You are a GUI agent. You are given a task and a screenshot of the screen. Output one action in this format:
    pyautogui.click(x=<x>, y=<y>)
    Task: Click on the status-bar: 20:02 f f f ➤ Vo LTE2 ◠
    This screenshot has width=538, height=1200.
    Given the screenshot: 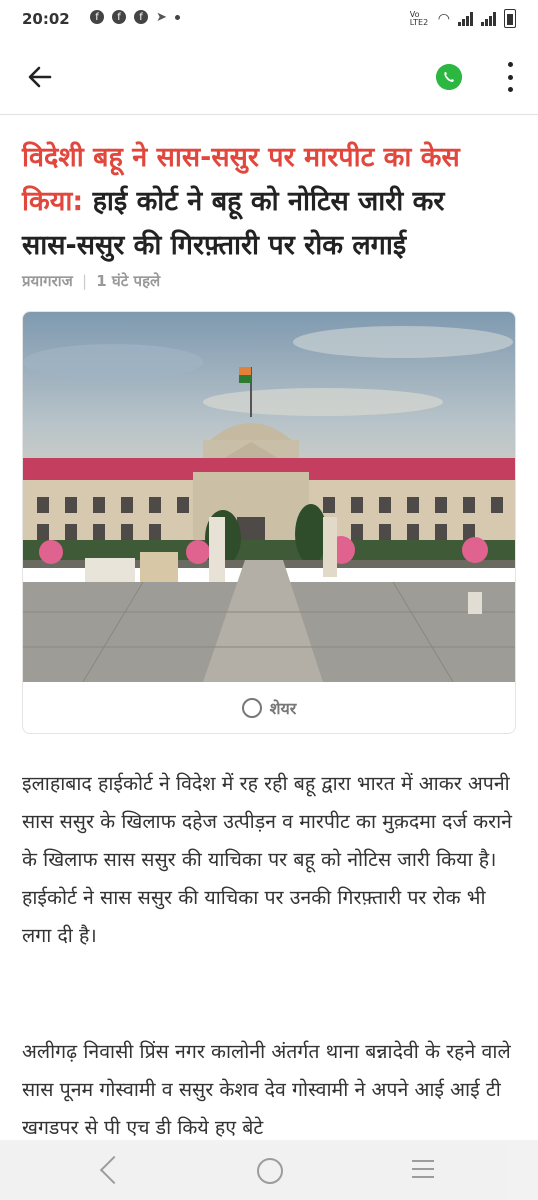 What is the action you would take?
    pyautogui.click(x=269, y=20)
    